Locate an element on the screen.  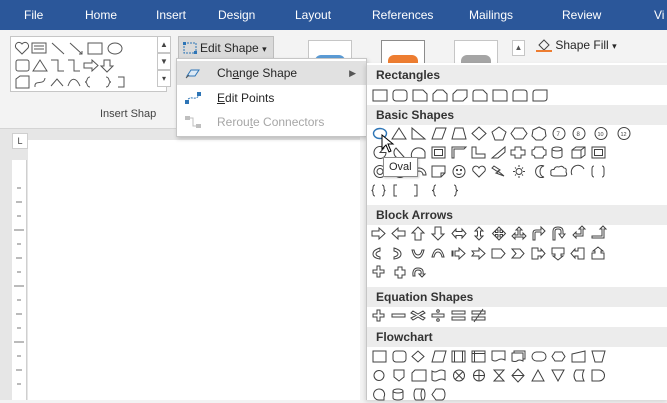
tab-file: File is located at coordinates (33, 15).